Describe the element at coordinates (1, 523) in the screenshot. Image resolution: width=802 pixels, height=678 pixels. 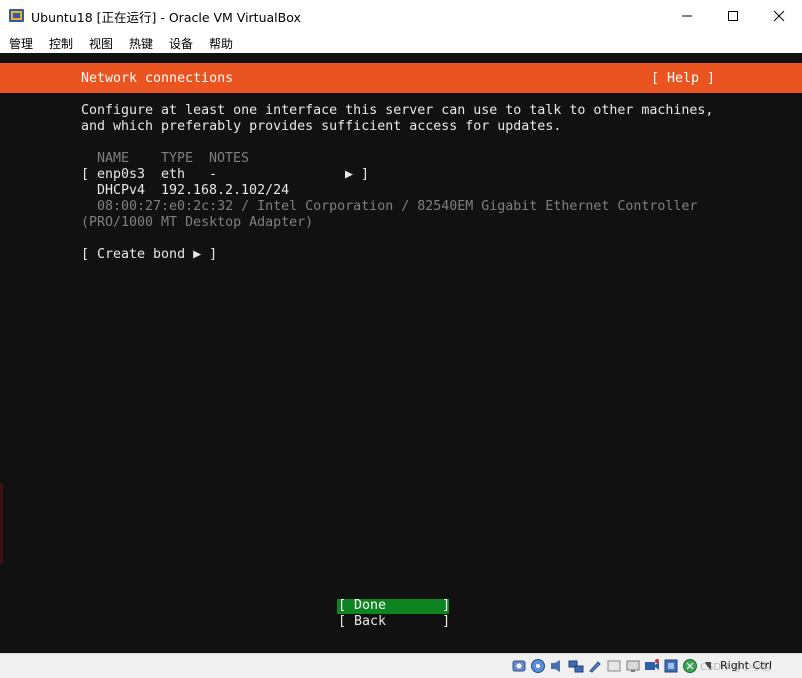
I see `console-edge-artifact` at that location.